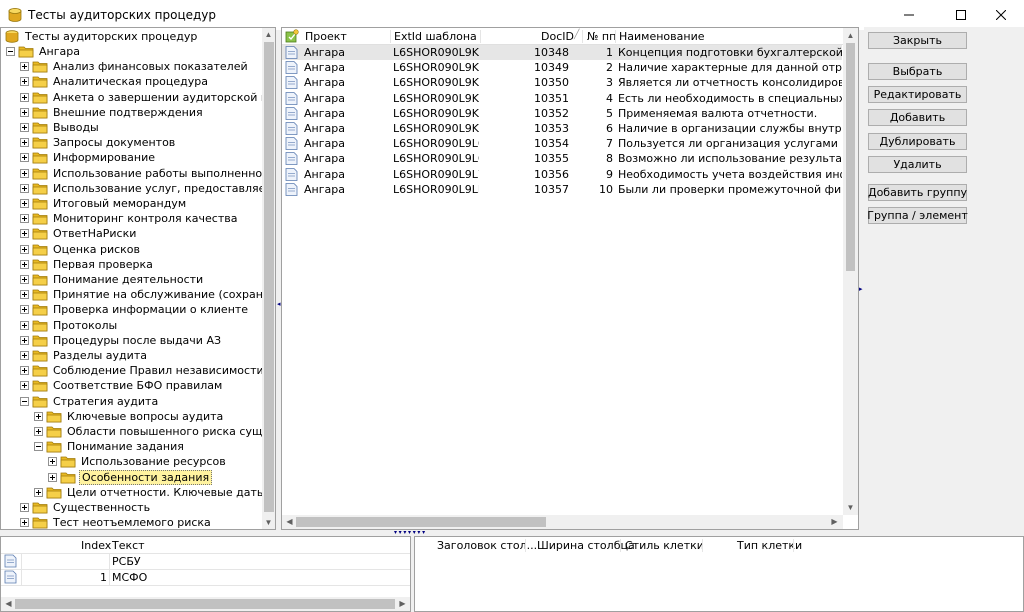 This screenshot has width=1024, height=612. Describe the element at coordinates (116, 522) in the screenshot. I see `tree-item: Тест неотъемлемого риска` at that location.